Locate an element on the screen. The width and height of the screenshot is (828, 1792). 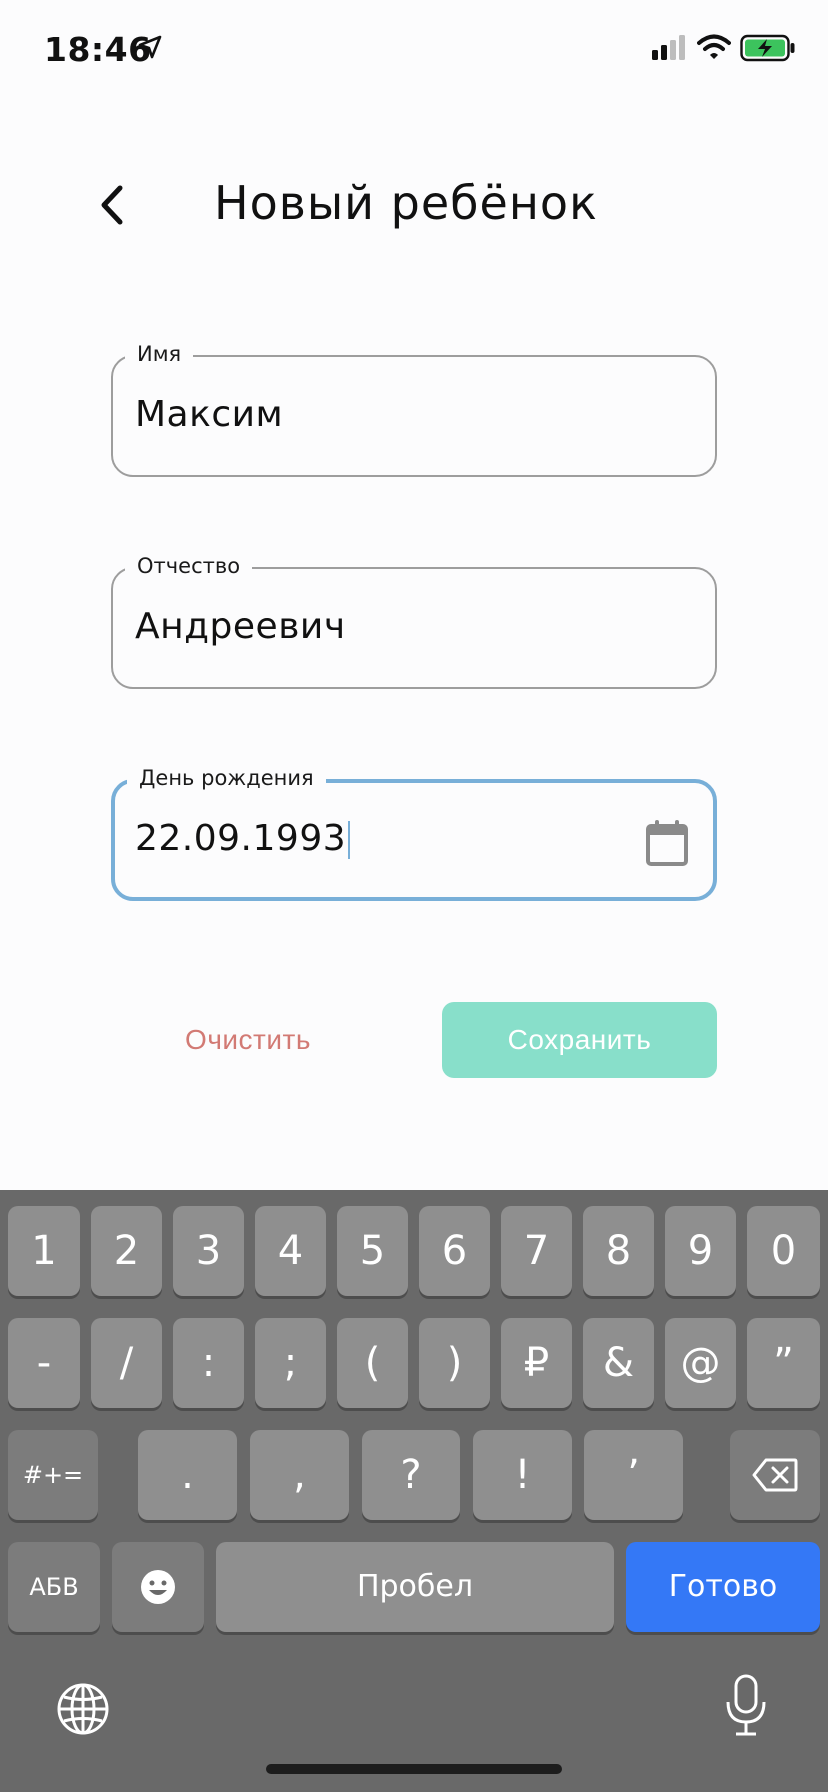
birthday-value: 22.09.1993 is located at coordinates (243, 839).